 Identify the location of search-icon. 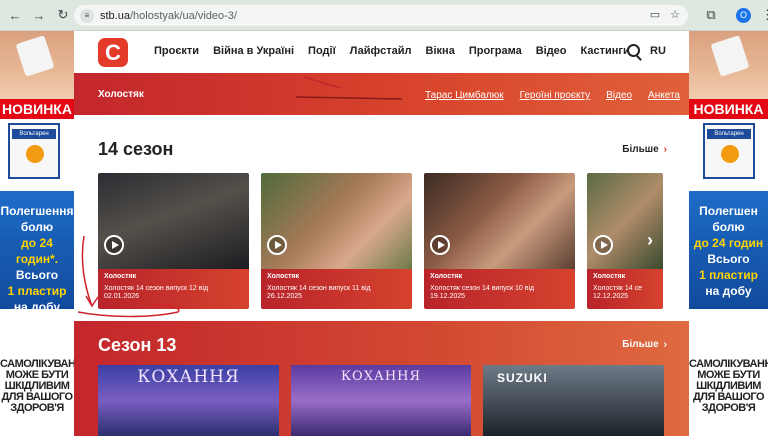
(633, 50).